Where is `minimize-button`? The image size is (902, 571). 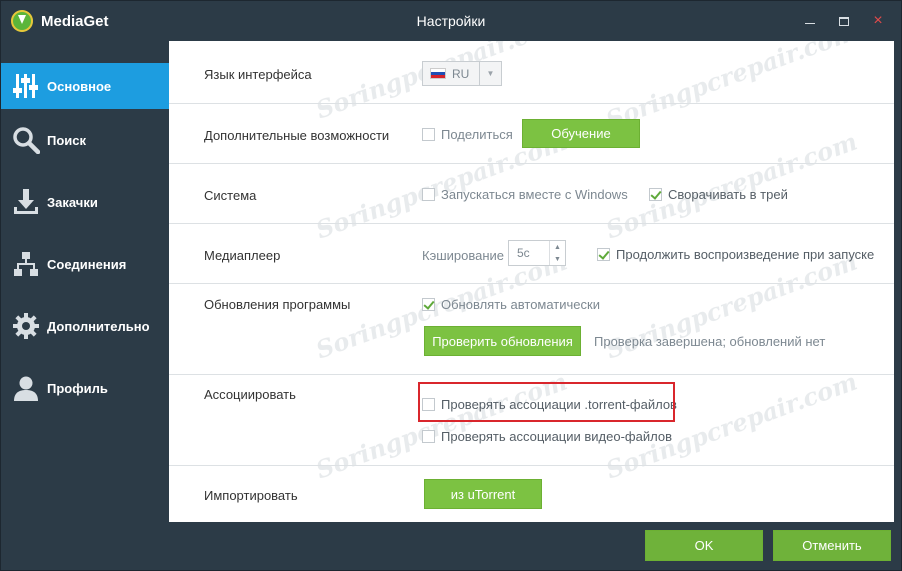 minimize-button is located at coordinates (810, 21).